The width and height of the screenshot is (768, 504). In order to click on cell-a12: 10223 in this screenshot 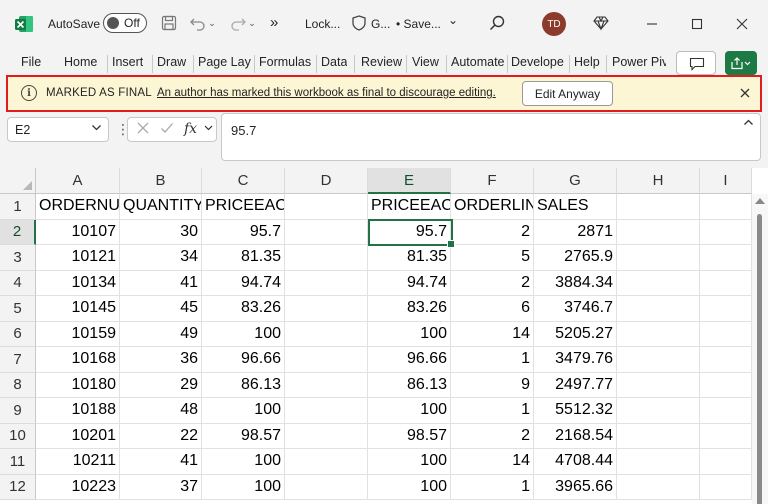, I will do `click(78, 487)`.